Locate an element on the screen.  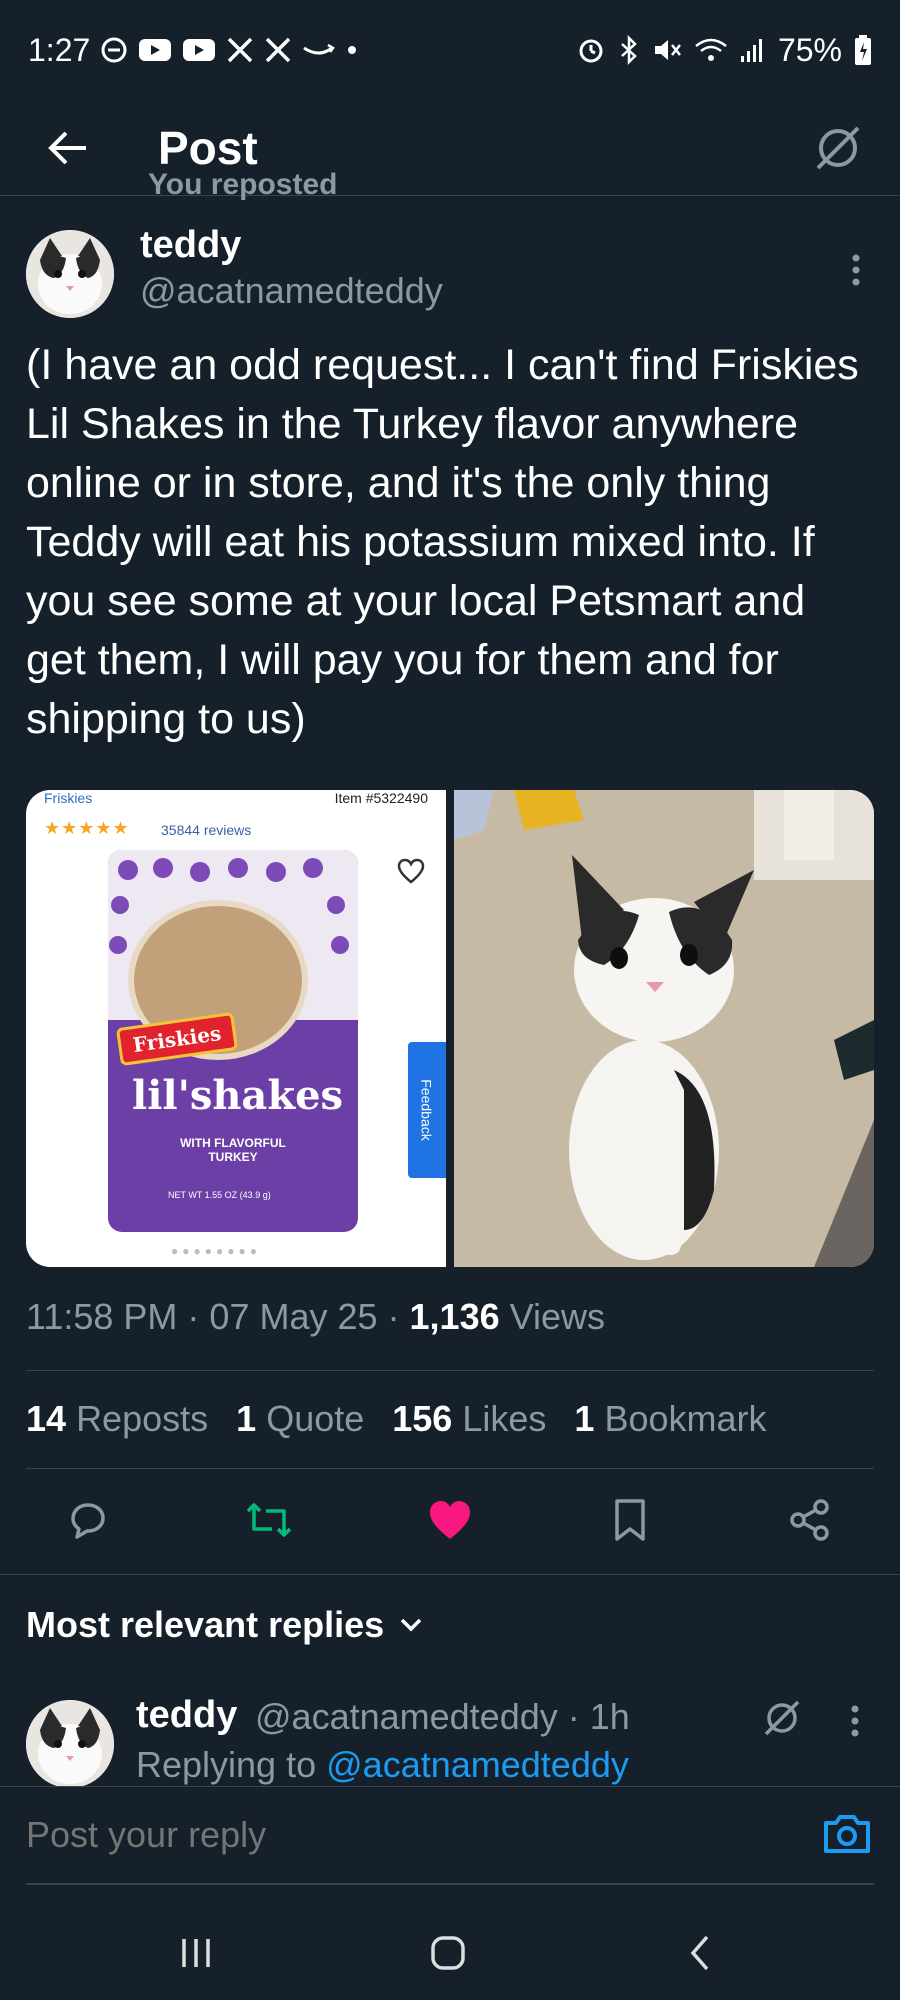
share-button is located at coordinates (810, 1520).